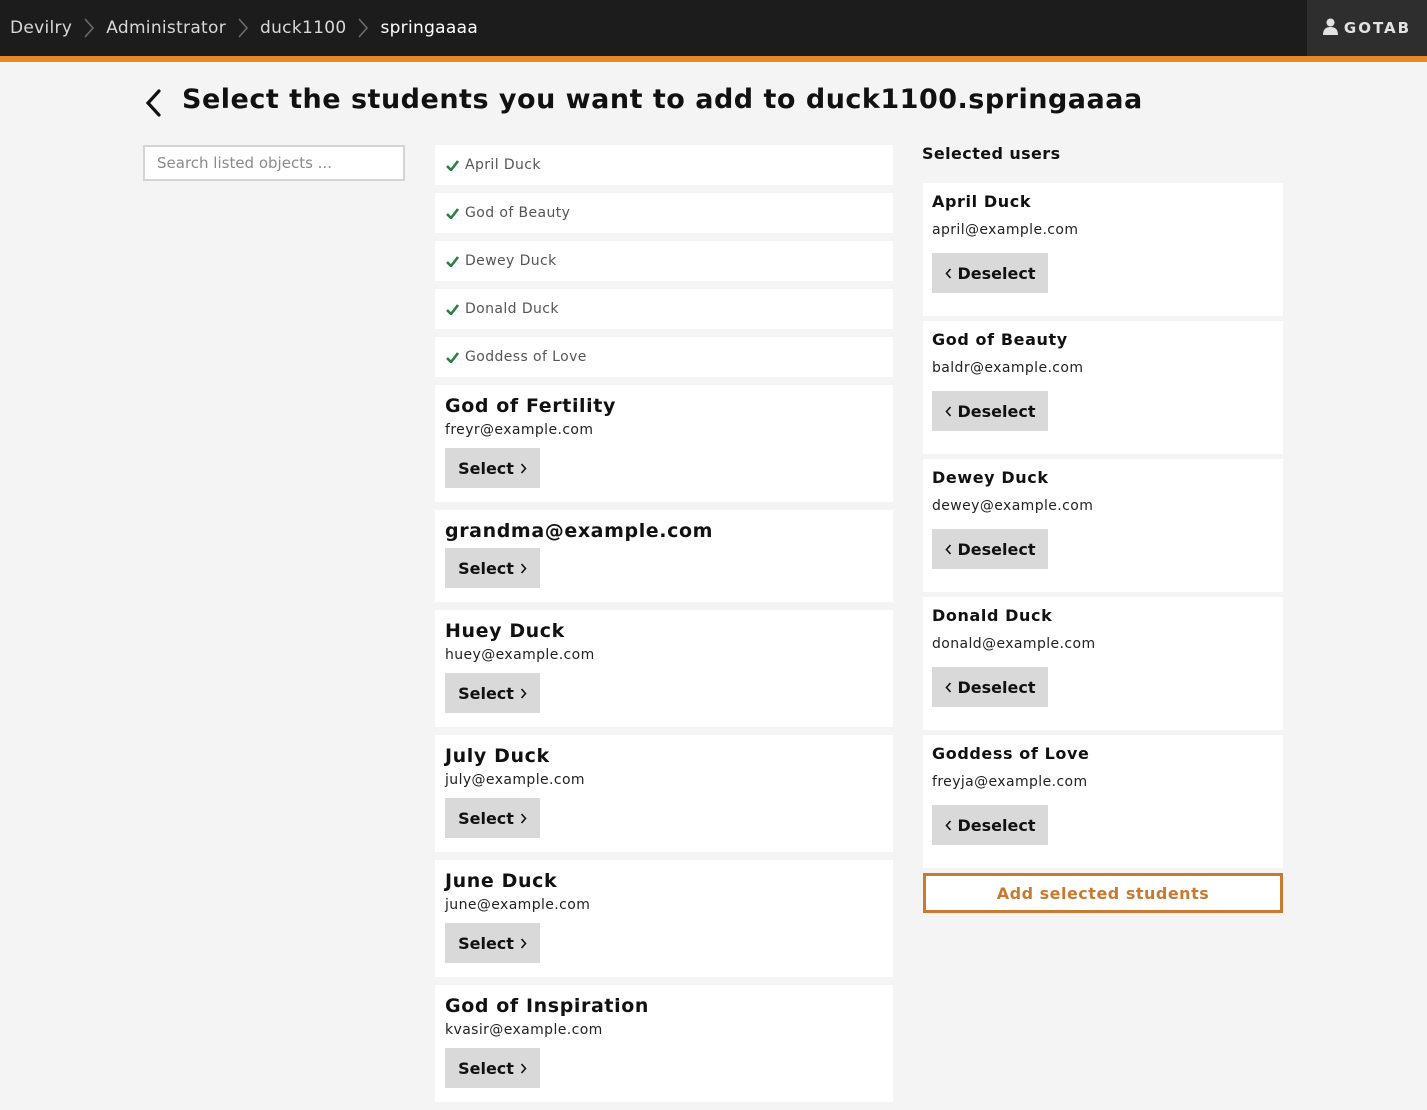 The width and height of the screenshot is (1427, 1110). I want to click on user-icon, so click(1330, 28).